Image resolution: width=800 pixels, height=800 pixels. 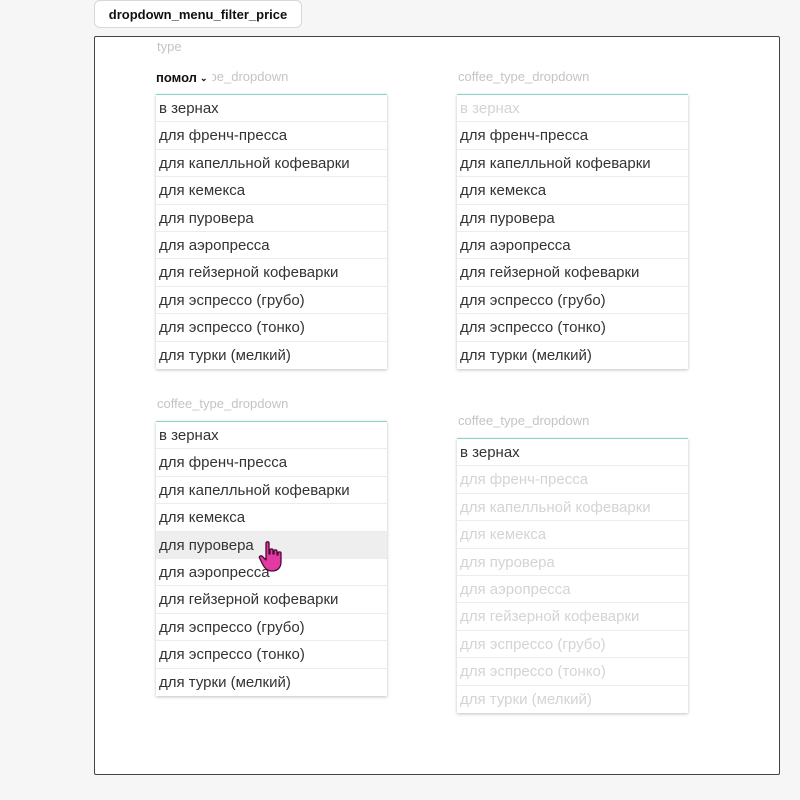 I want to click on pomol-label: помол, so click(x=176, y=77).